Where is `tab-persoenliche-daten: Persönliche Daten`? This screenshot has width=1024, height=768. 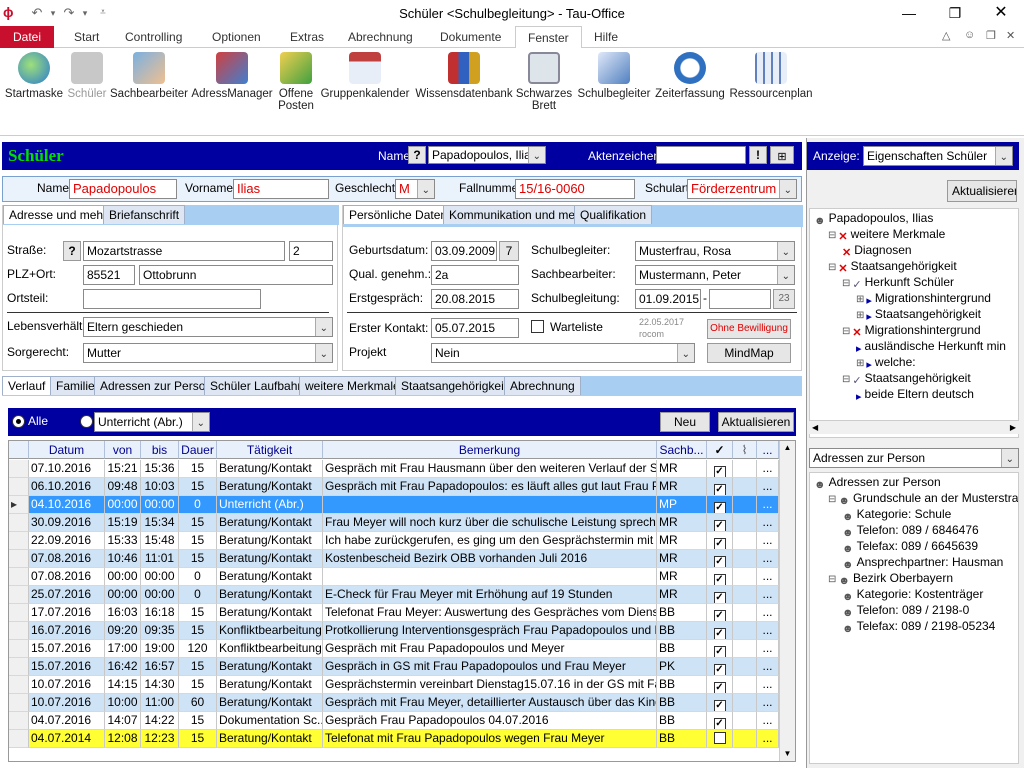
tab-persoenliche-daten: Persönliche Daten is located at coordinates (398, 214).